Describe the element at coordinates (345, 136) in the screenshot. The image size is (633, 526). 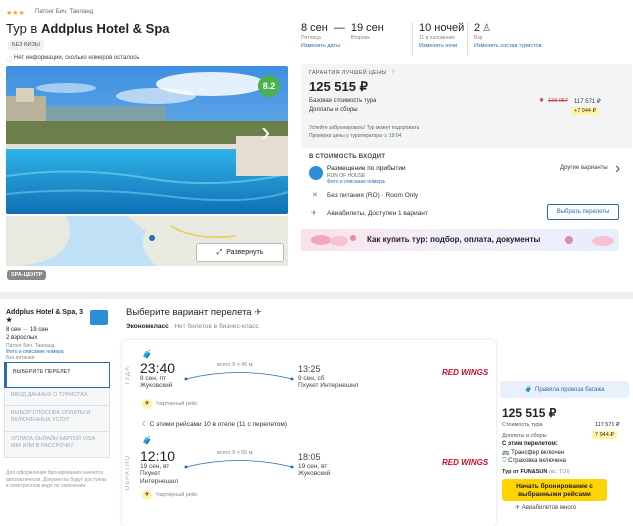
I see `price-note-2-text: Проверка цены у туроператора` at that location.